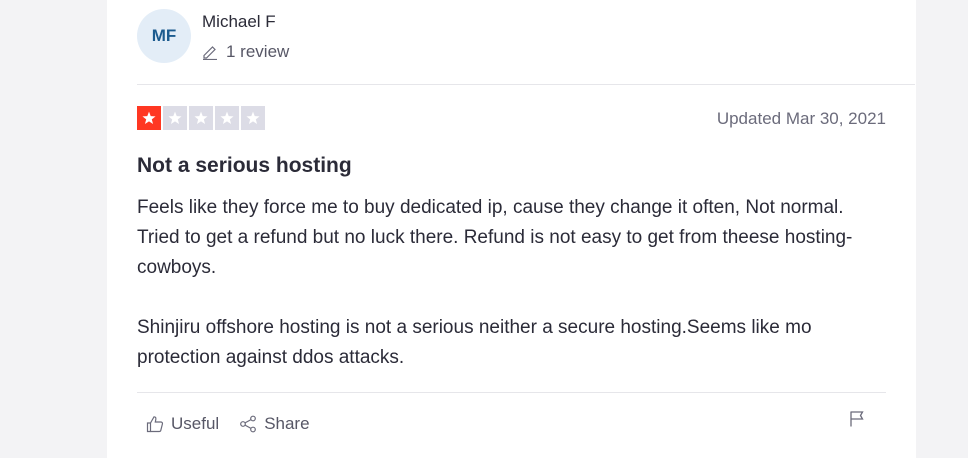 The height and width of the screenshot is (458, 968). What do you see at coordinates (857, 419) in the screenshot?
I see `flag-icon` at bounding box center [857, 419].